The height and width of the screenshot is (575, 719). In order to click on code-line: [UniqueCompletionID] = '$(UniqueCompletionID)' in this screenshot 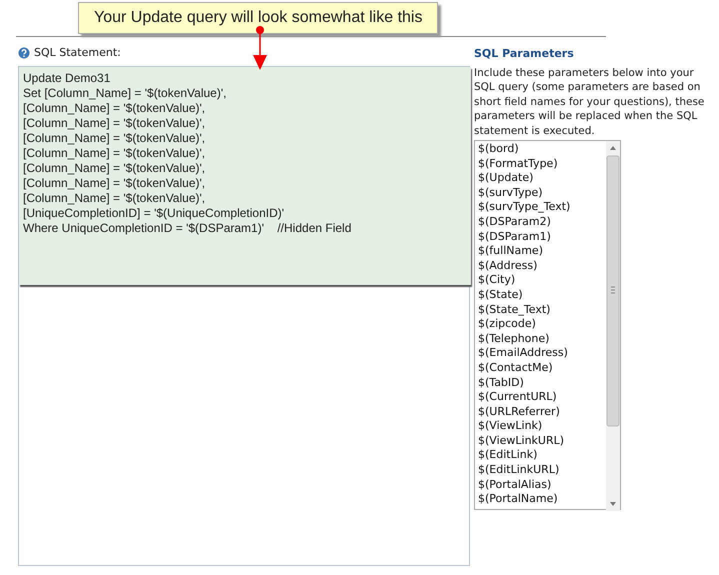, I will do `click(154, 213)`.